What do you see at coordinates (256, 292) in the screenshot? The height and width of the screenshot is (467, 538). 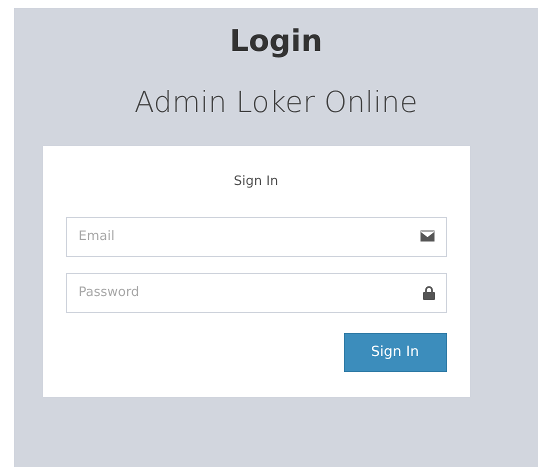 I see `password-field: Password` at bounding box center [256, 292].